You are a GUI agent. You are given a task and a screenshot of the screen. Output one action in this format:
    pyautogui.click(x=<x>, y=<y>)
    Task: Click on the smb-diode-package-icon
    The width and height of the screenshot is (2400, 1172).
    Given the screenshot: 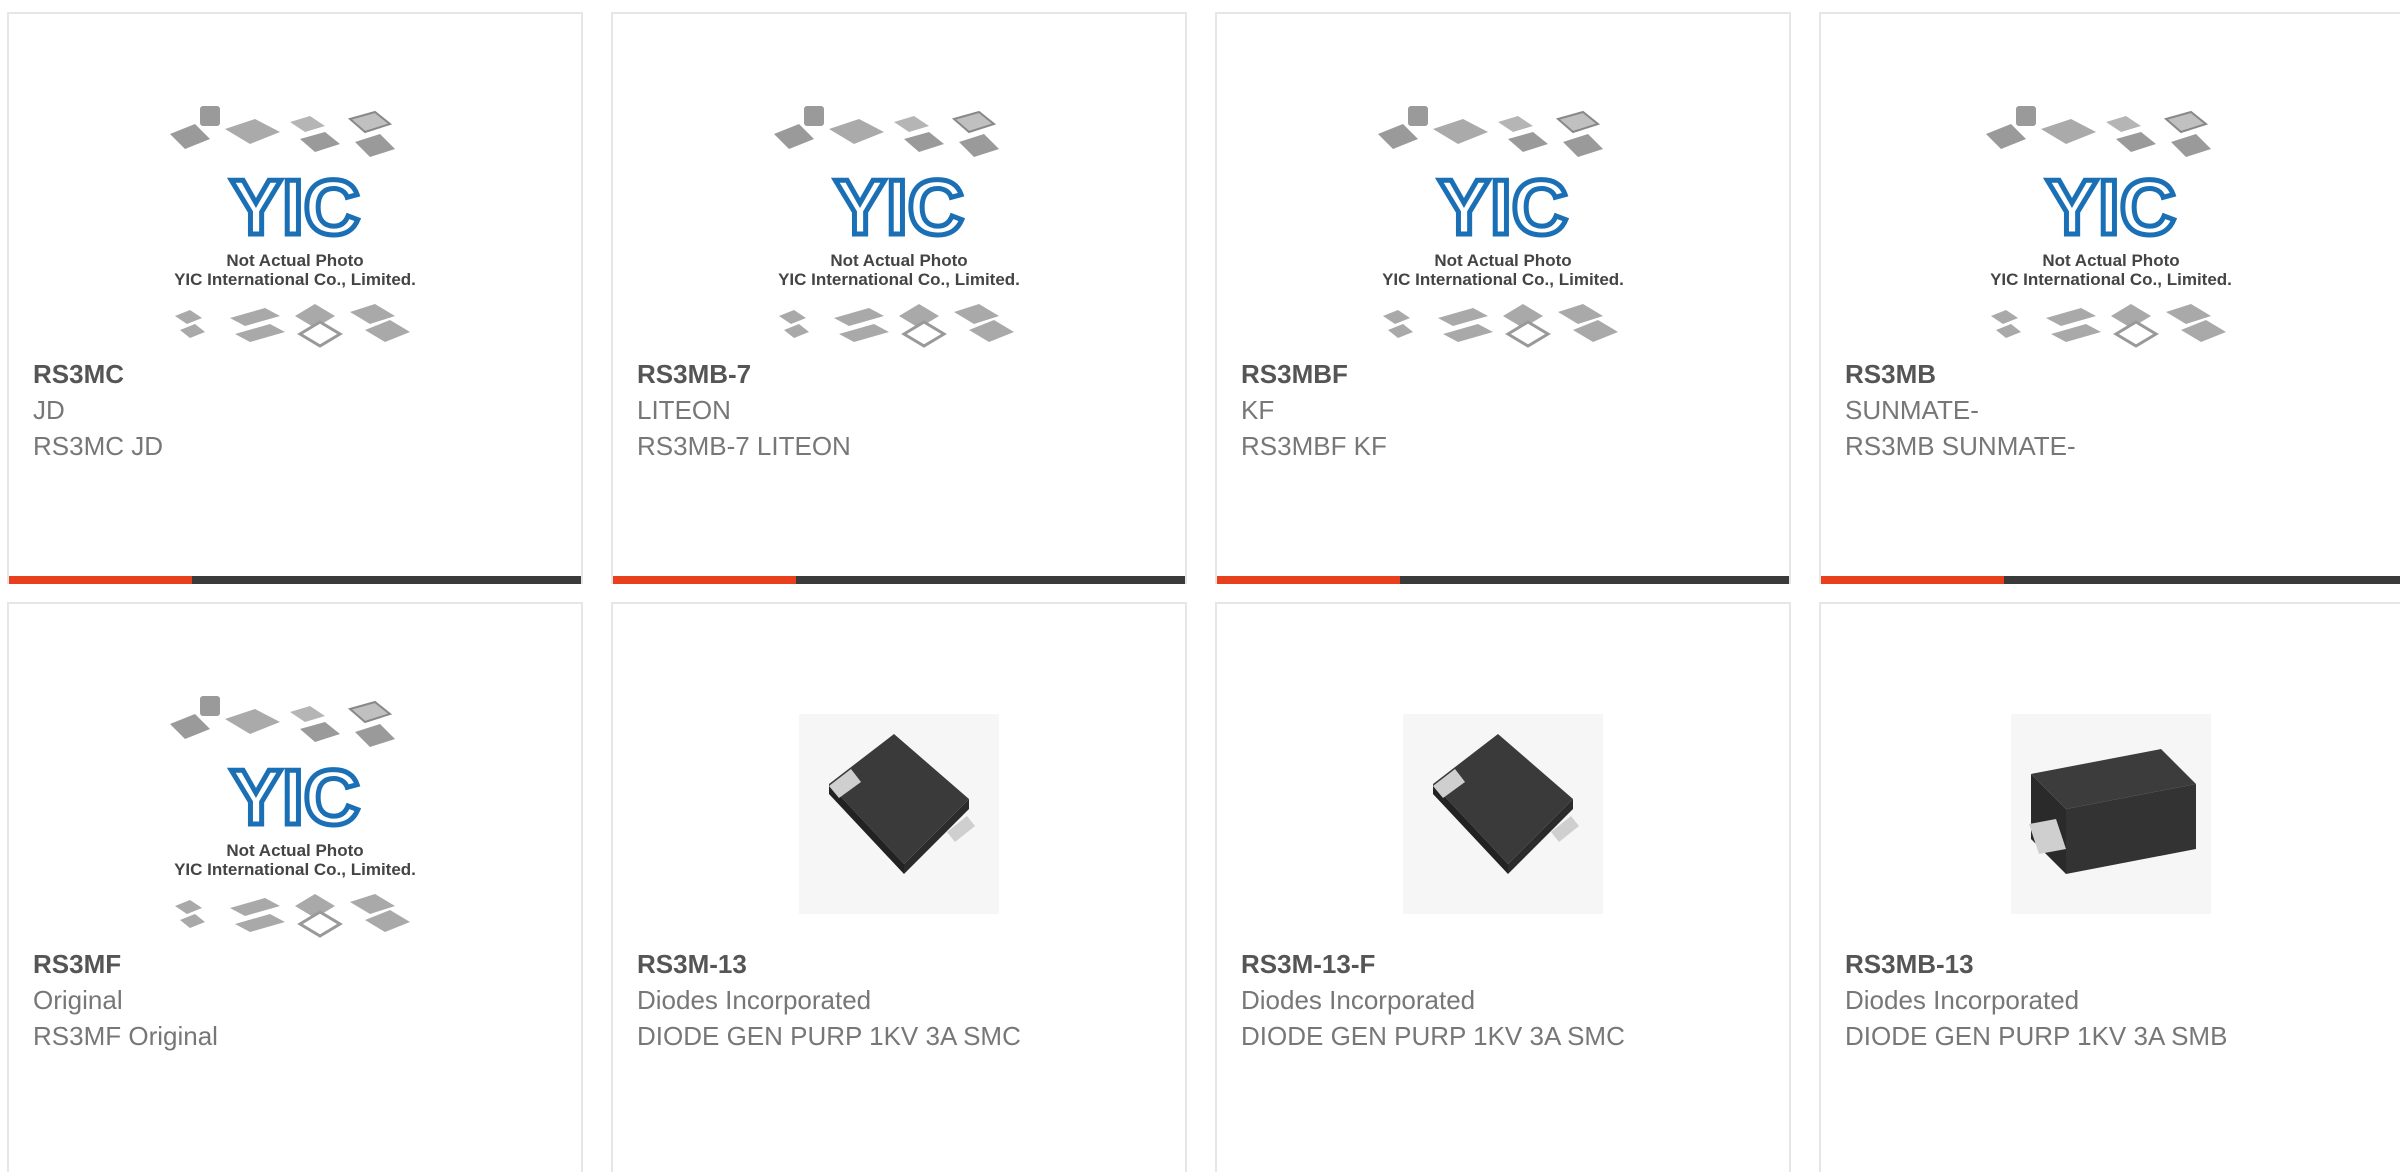 What is the action you would take?
    pyautogui.click(x=2111, y=814)
    